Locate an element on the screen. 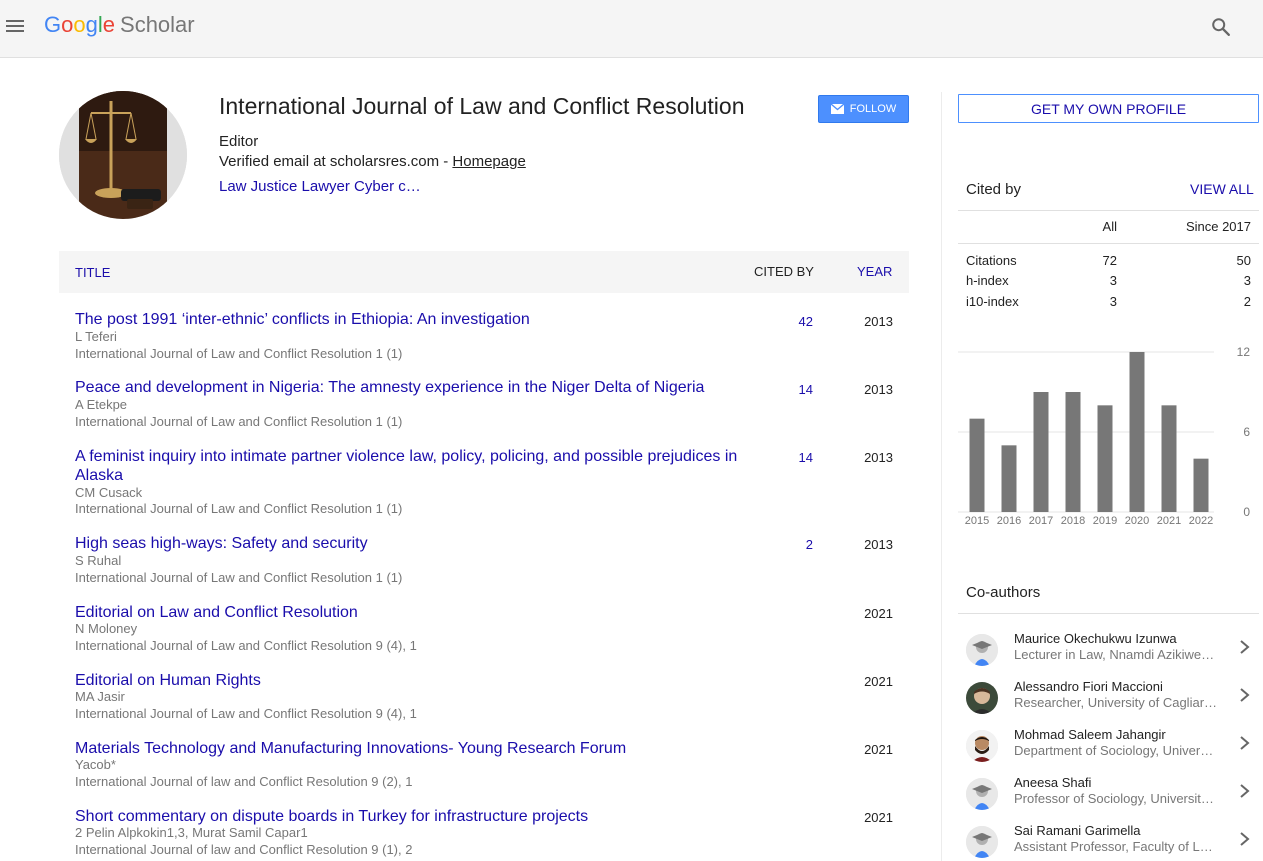 The width and height of the screenshot is (1263, 861). x-tick-label: 2019 is located at coordinates (1105, 521).